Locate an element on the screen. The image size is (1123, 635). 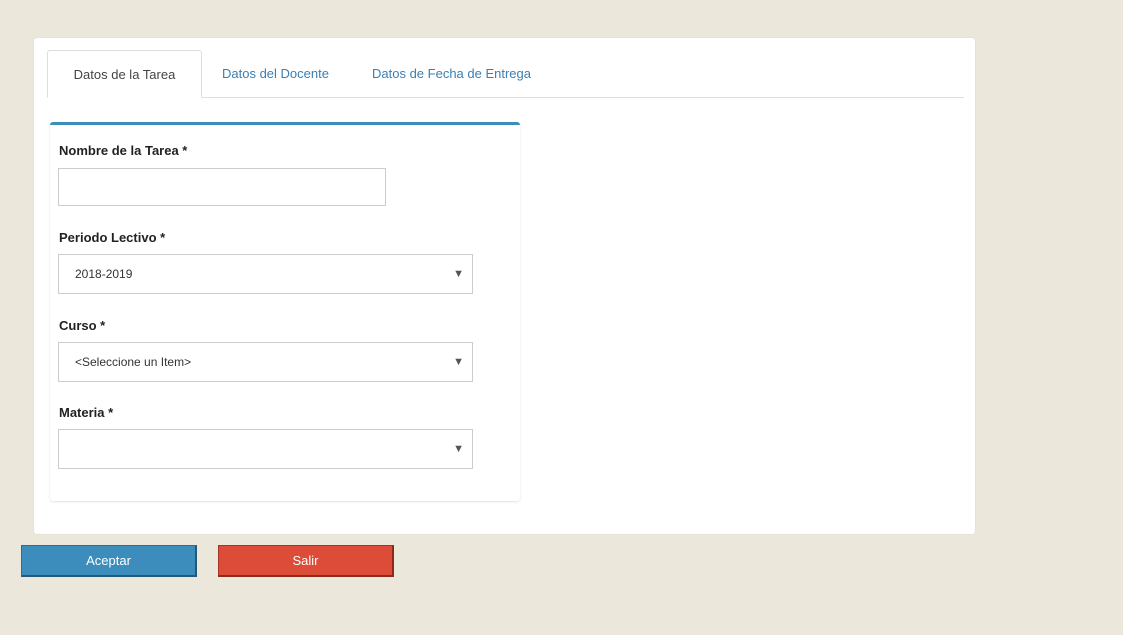
subject-label: Materia * is located at coordinates (86, 412).